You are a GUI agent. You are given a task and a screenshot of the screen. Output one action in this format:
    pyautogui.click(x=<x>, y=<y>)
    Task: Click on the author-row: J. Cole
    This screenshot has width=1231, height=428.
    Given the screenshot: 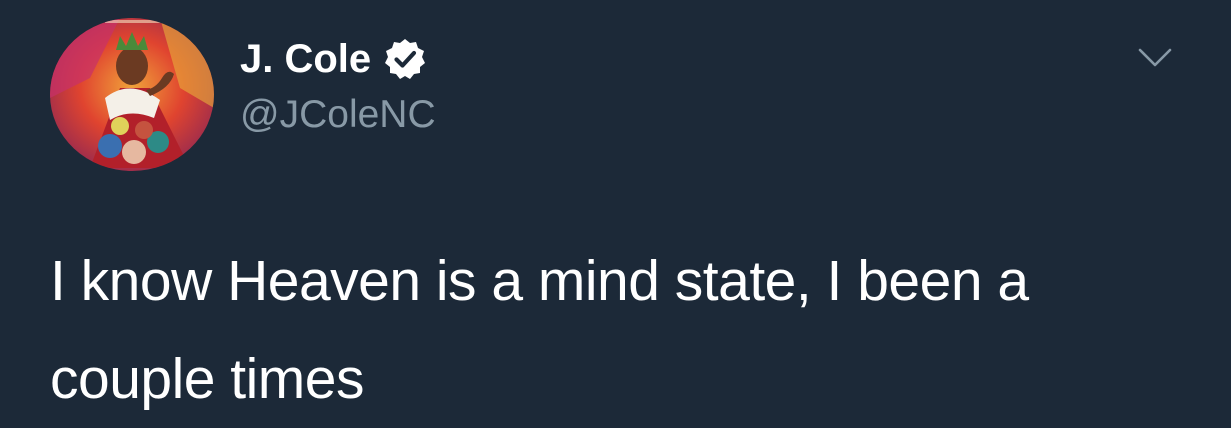 What is the action you would take?
    pyautogui.click(x=333, y=59)
    